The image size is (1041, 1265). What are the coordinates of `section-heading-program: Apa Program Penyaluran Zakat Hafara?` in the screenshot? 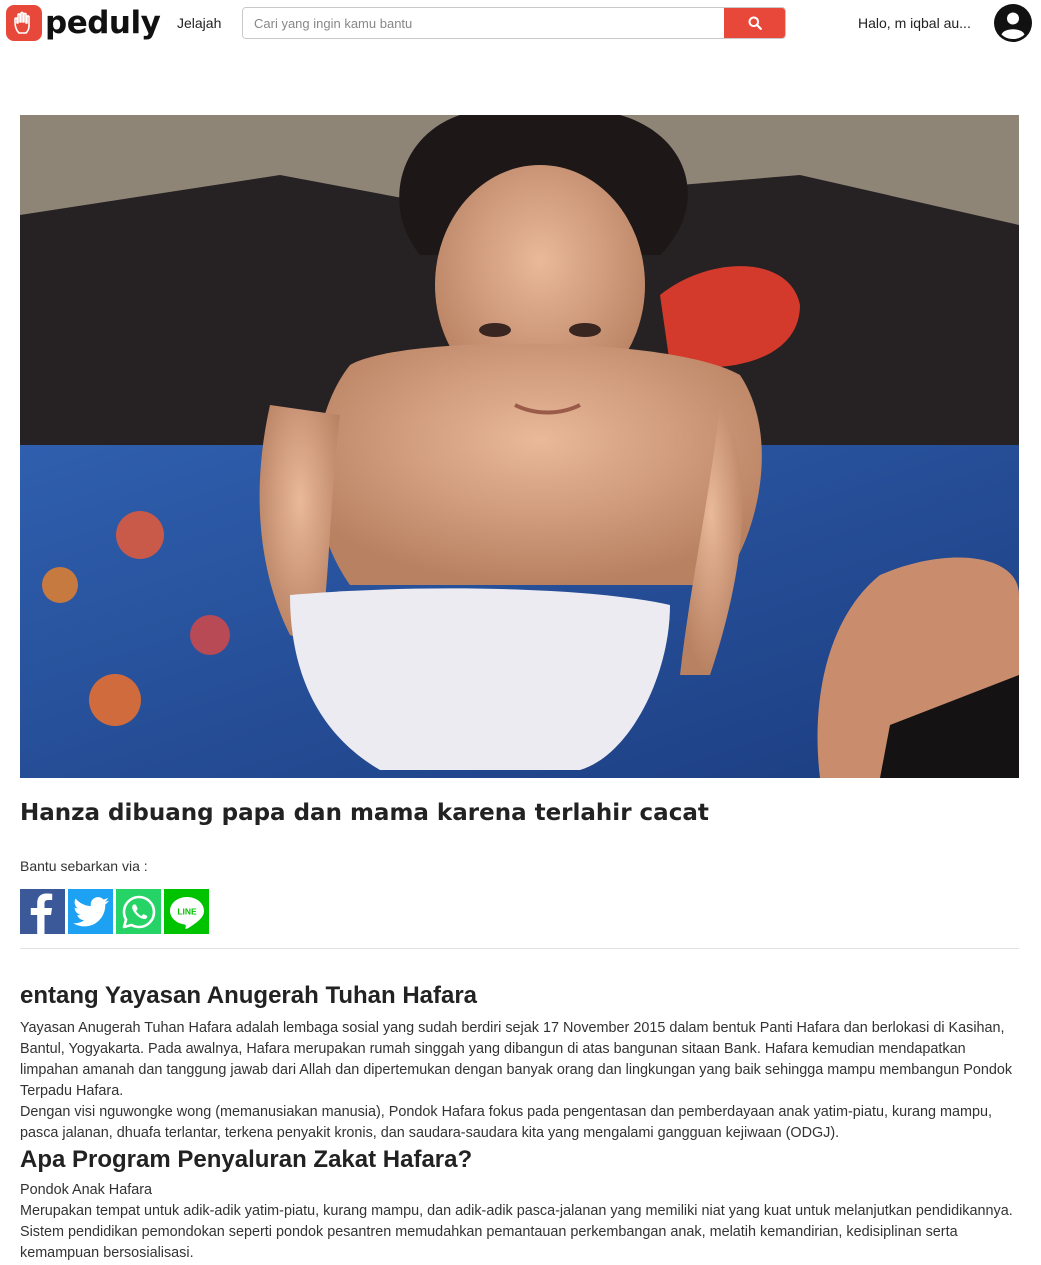 It's located at (246, 1159).